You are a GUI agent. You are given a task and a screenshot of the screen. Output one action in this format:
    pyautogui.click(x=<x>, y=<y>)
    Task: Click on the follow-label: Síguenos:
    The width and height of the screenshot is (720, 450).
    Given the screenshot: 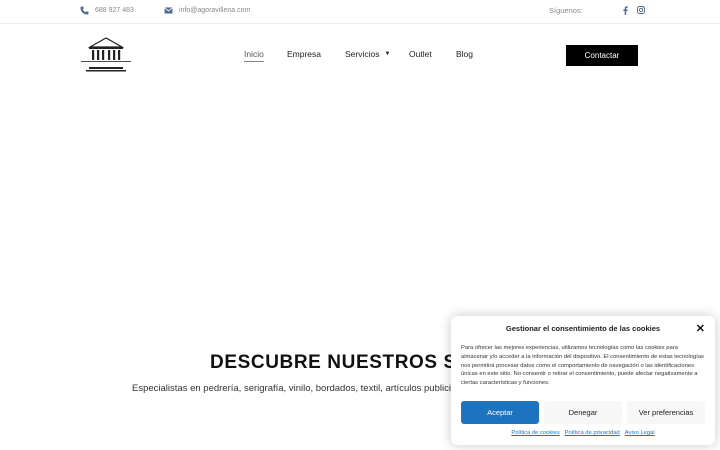 What is the action you would take?
    pyautogui.click(x=566, y=10)
    